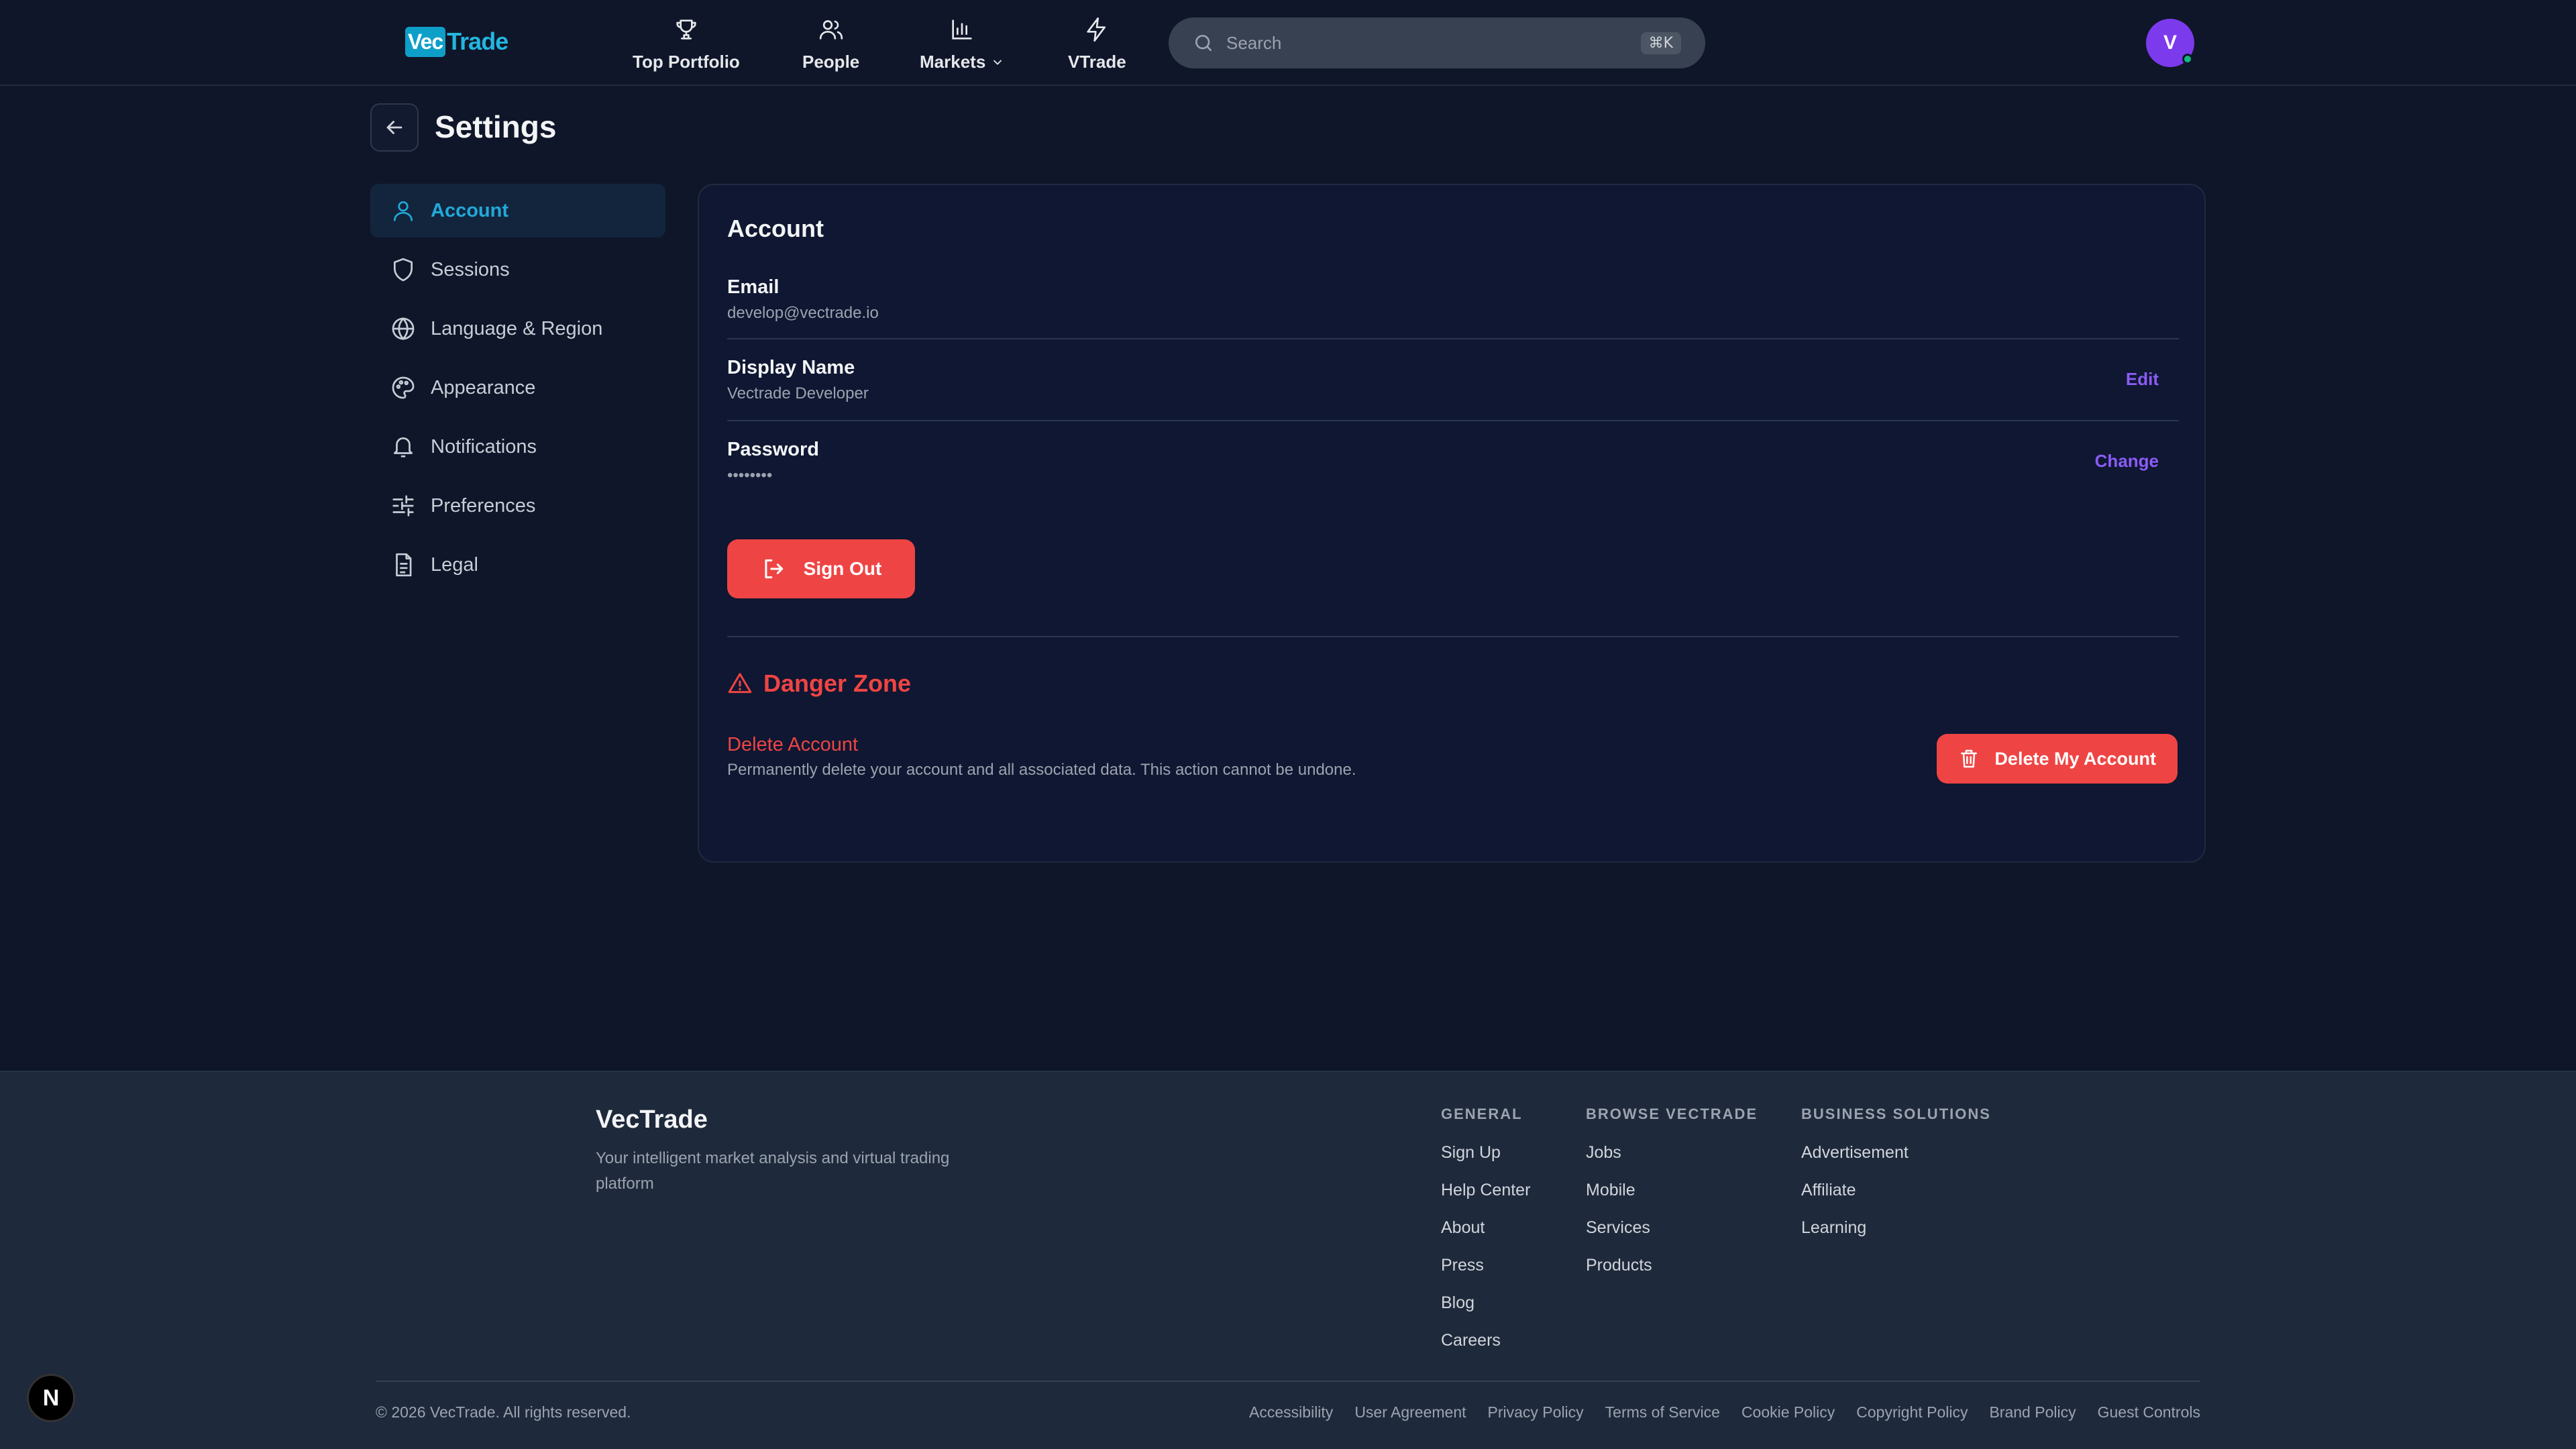 The image size is (2576, 1449). What do you see at coordinates (1203, 43) in the screenshot?
I see `search-icon` at bounding box center [1203, 43].